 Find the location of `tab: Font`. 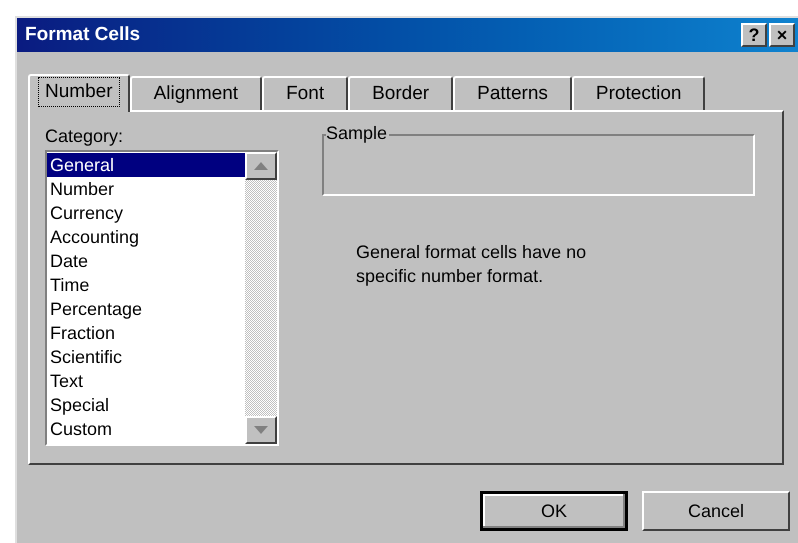

tab: Font is located at coordinates (305, 93).